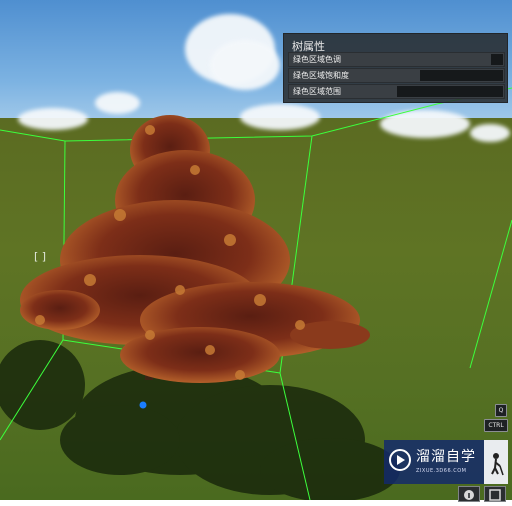 The height and width of the screenshot is (506, 512). What do you see at coordinates (496, 425) in the screenshot?
I see `key-hint-ctrl: CTRL` at bounding box center [496, 425].